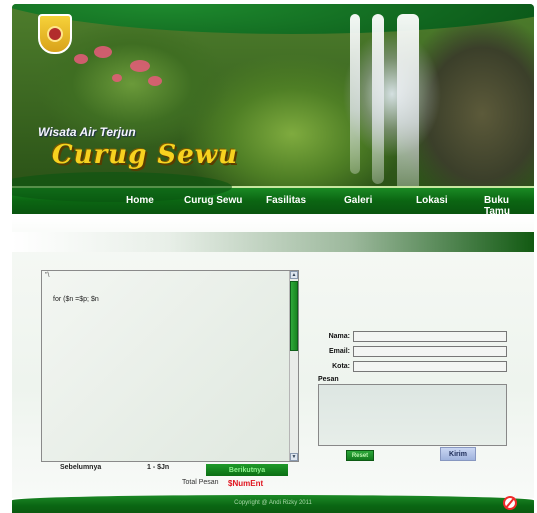 Image resolution: width=537 pixels, height=513 pixels. I want to click on nav-curug-sewu: Curug Sewu, so click(213, 200).